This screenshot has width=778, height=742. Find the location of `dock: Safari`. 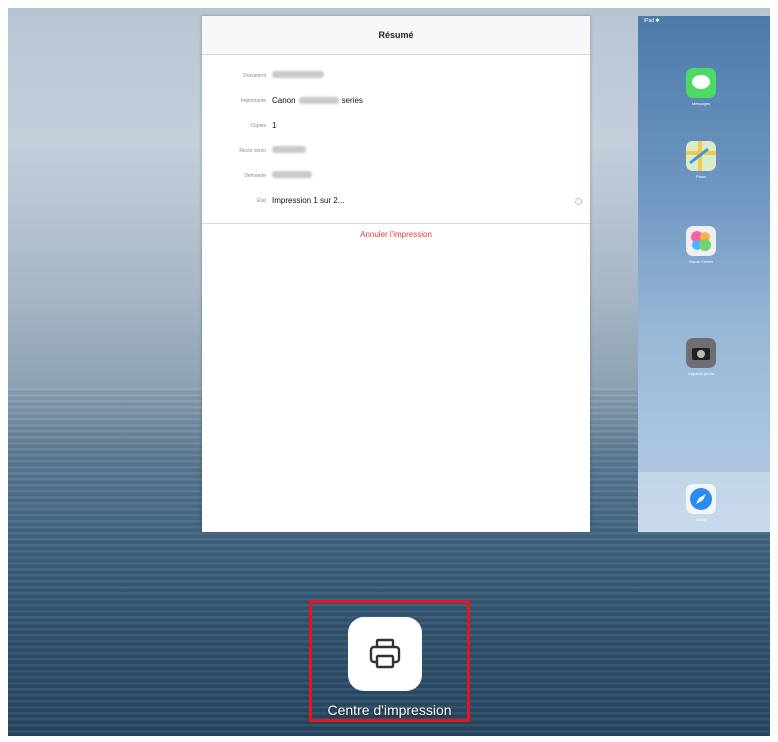

dock: Safari is located at coordinates (704, 502).